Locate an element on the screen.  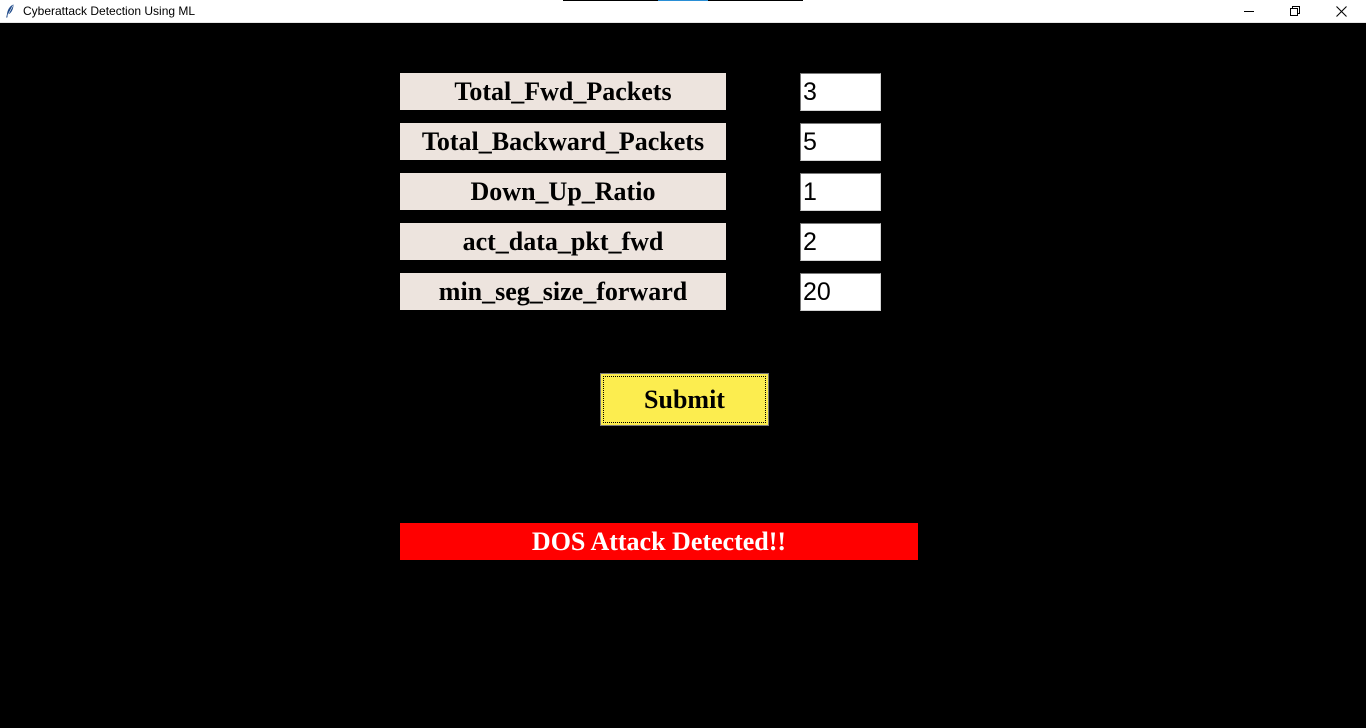
window-title: Cyberattack Detection Using ML is located at coordinates (109, 11).